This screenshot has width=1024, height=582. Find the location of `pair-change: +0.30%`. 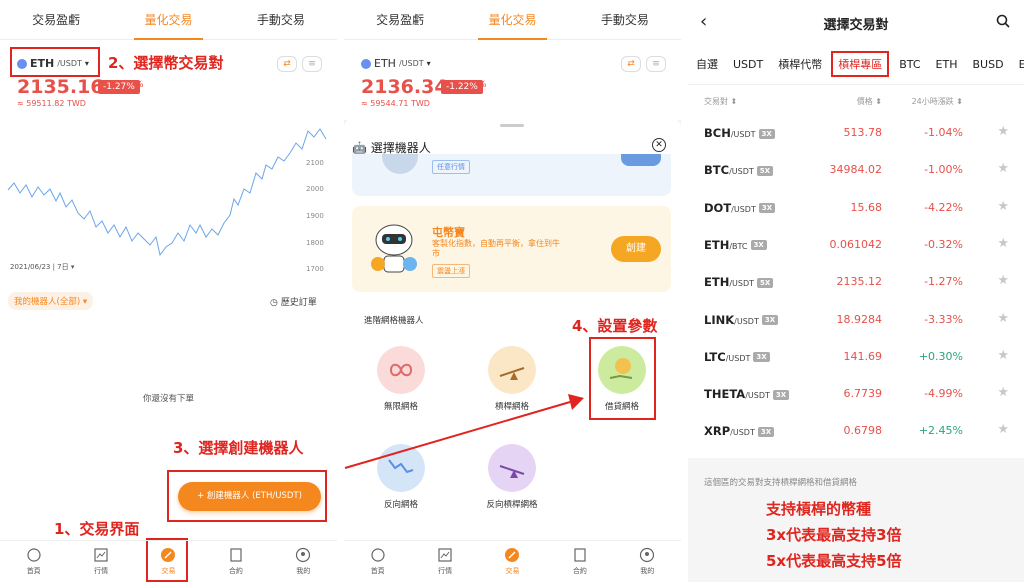

pair-change: +0.30% is located at coordinates (940, 356).